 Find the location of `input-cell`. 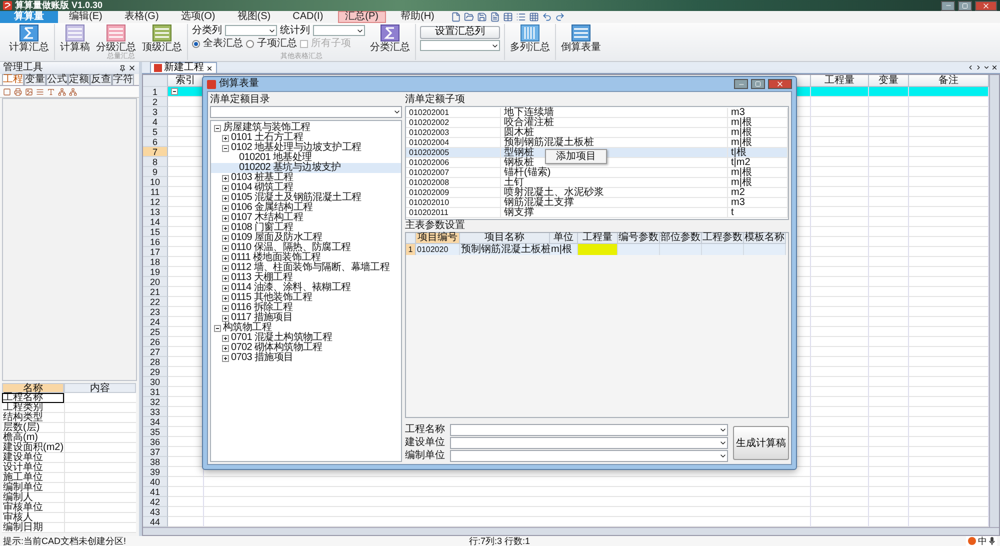

input-cell is located at coordinates (598, 249).